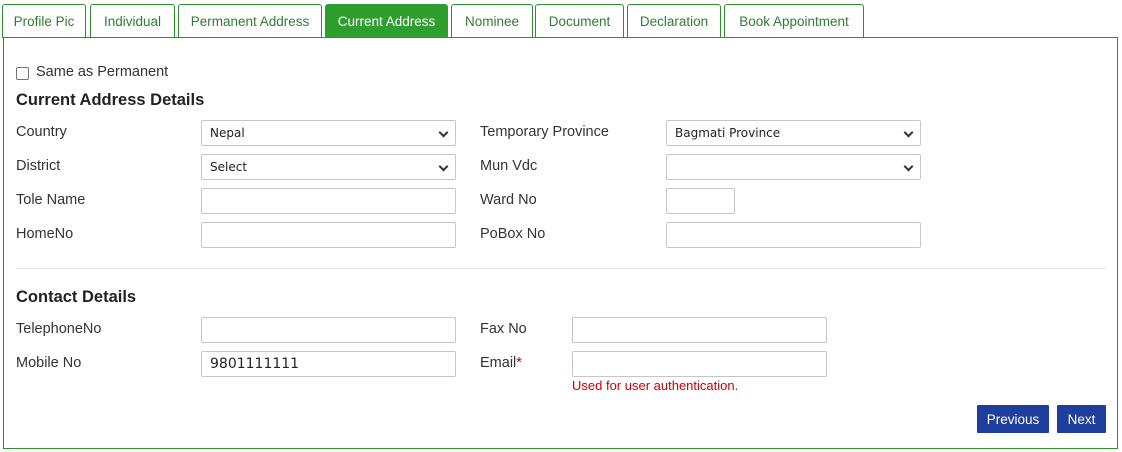 The width and height of the screenshot is (1122, 452). I want to click on tab-profile-pic: Profile Pic, so click(44, 21).